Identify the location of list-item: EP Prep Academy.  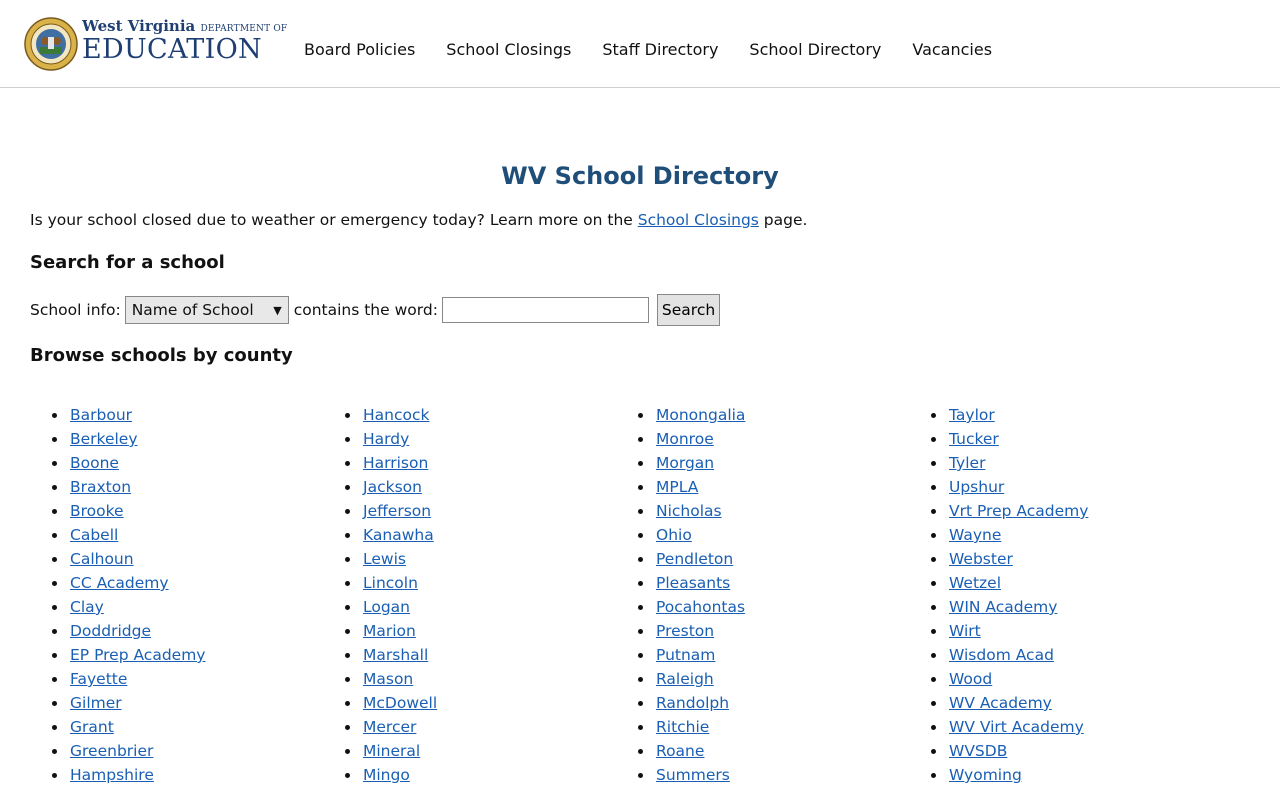
(176, 655).